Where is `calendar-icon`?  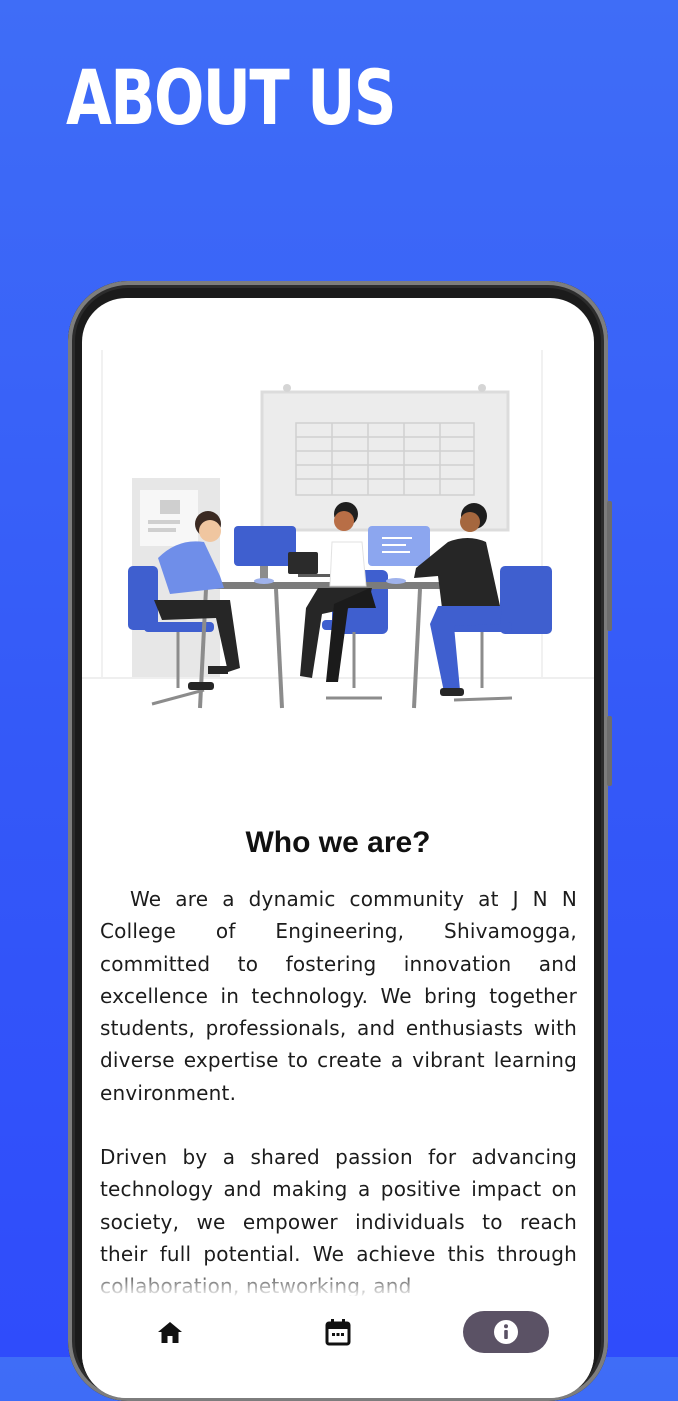 calendar-icon is located at coordinates (338, 1332).